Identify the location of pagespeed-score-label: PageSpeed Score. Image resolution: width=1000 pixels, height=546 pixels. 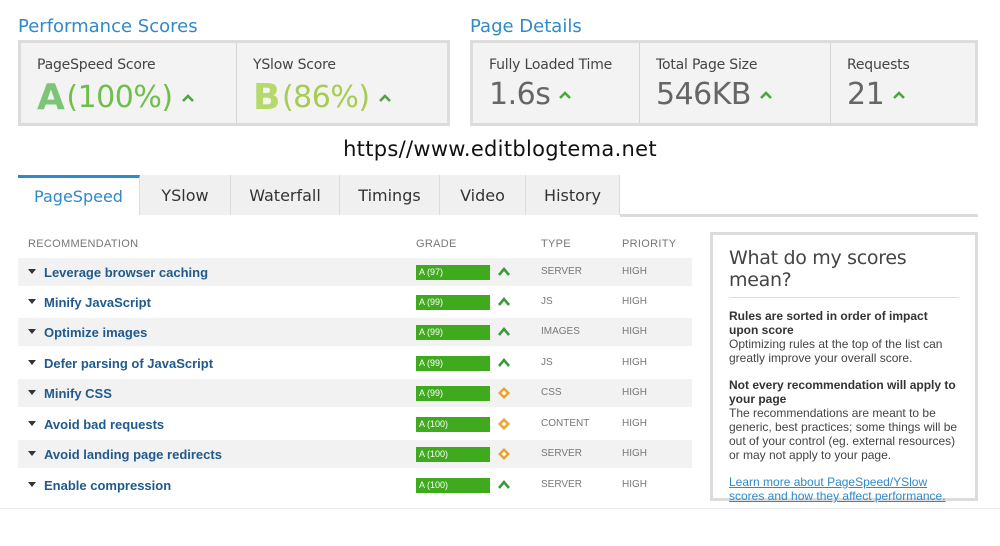
(96, 65).